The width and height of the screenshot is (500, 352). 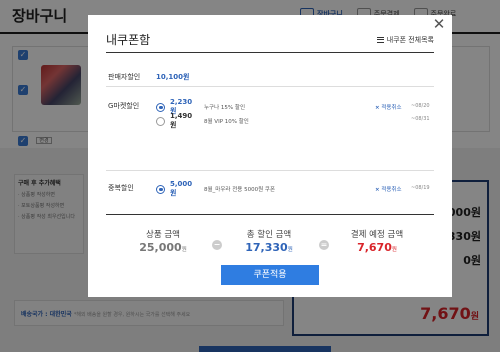 I want to click on discount-amount: 총 할인 금액 17,330원, so click(x=269, y=242).